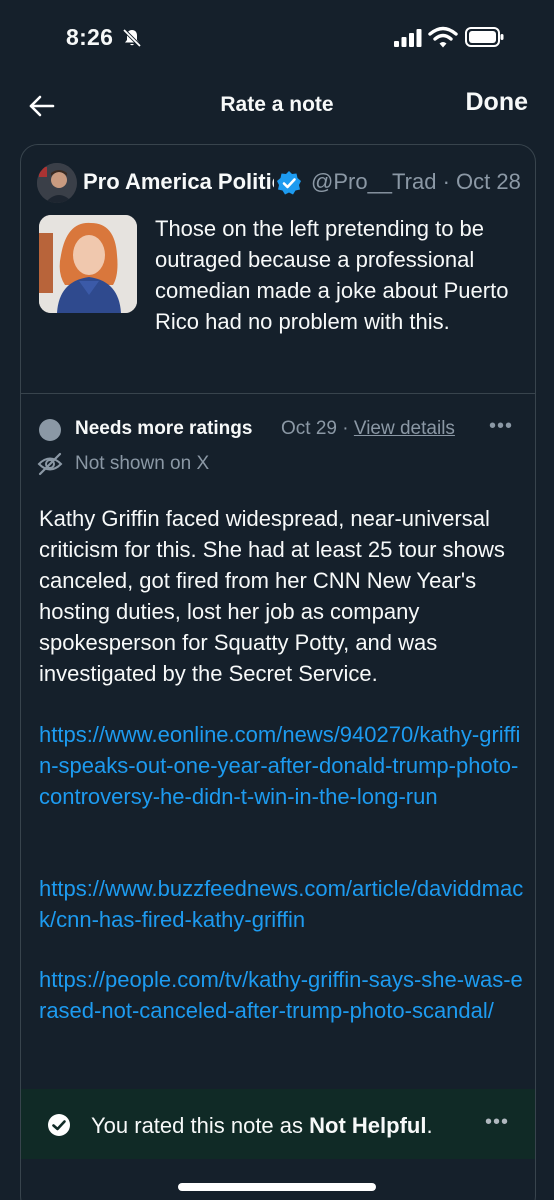 Image resolution: width=554 pixels, height=1200 pixels. What do you see at coordinates (289, 183) in the screenshot?
I see `verified-badge-icon` at bounding box center [289, 183].